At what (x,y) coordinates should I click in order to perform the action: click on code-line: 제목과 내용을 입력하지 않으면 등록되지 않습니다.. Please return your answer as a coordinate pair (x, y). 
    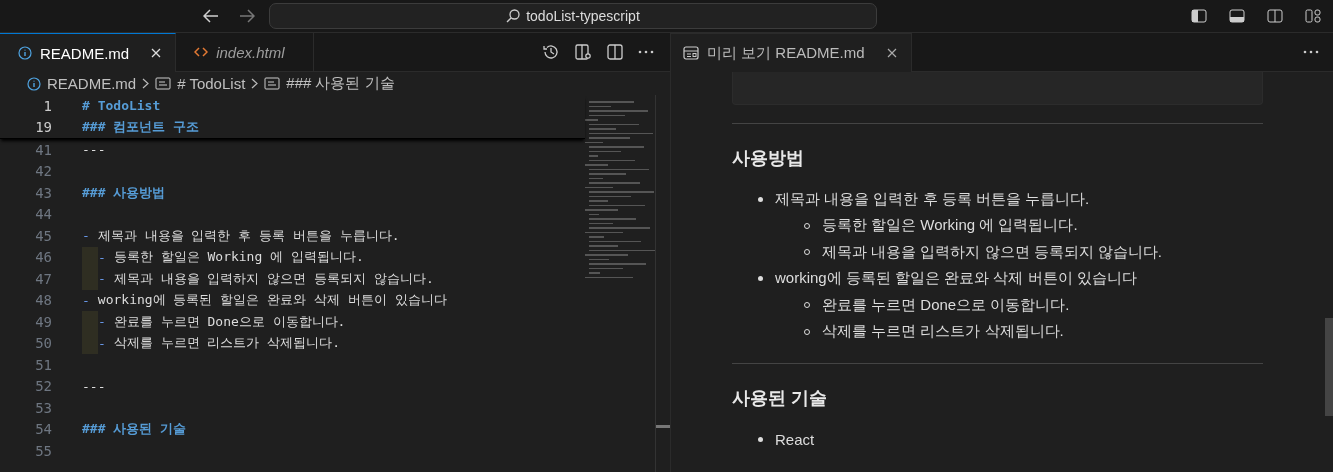
    Looking at the image, I should click on (273, 278).